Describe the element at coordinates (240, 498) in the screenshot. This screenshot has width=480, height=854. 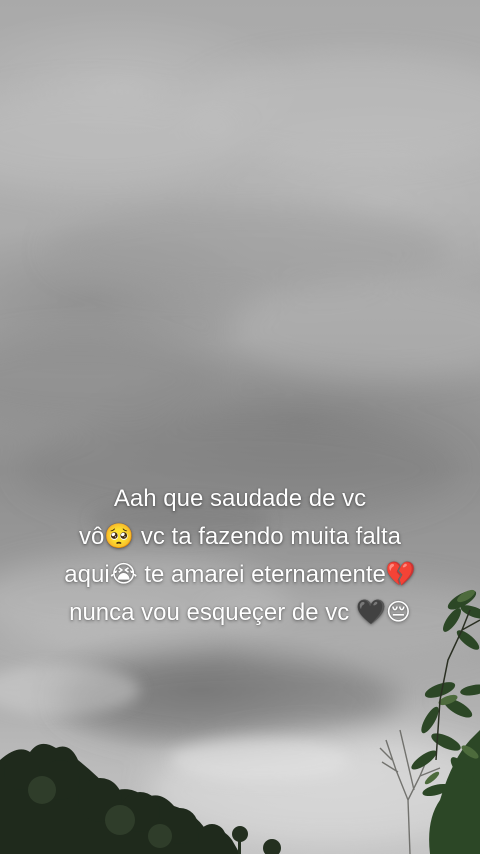
I see `caption-line: Aah que saudade de vc` at that location.